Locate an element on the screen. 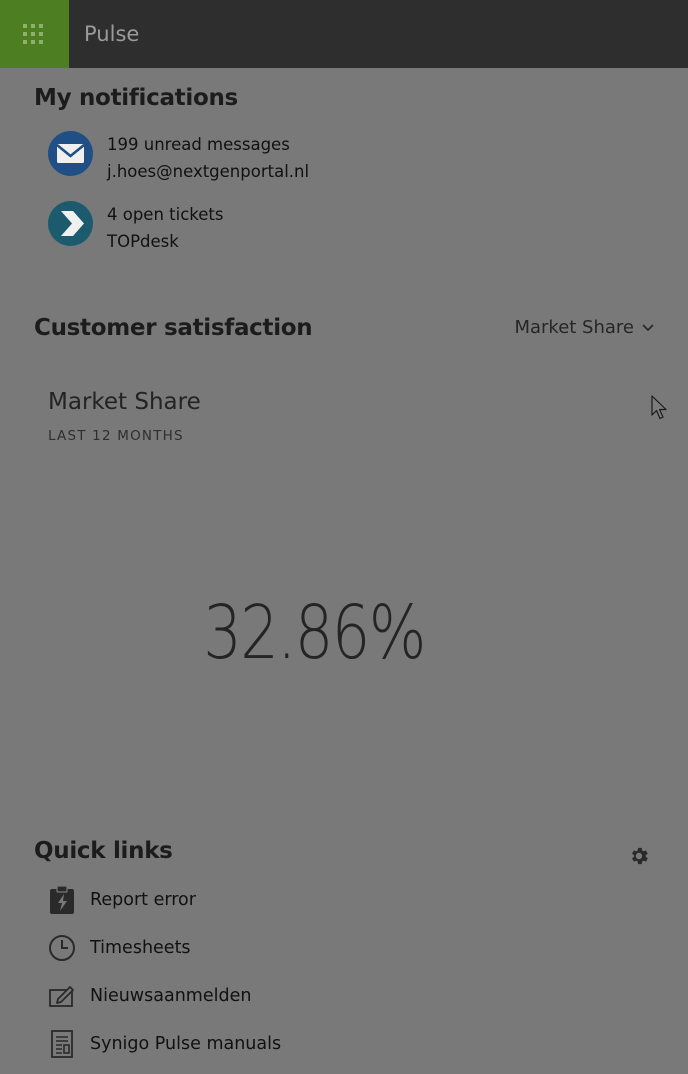 The image size is (688, 1074). clipboard-bolt-icon is located at coordinates (62, 899).